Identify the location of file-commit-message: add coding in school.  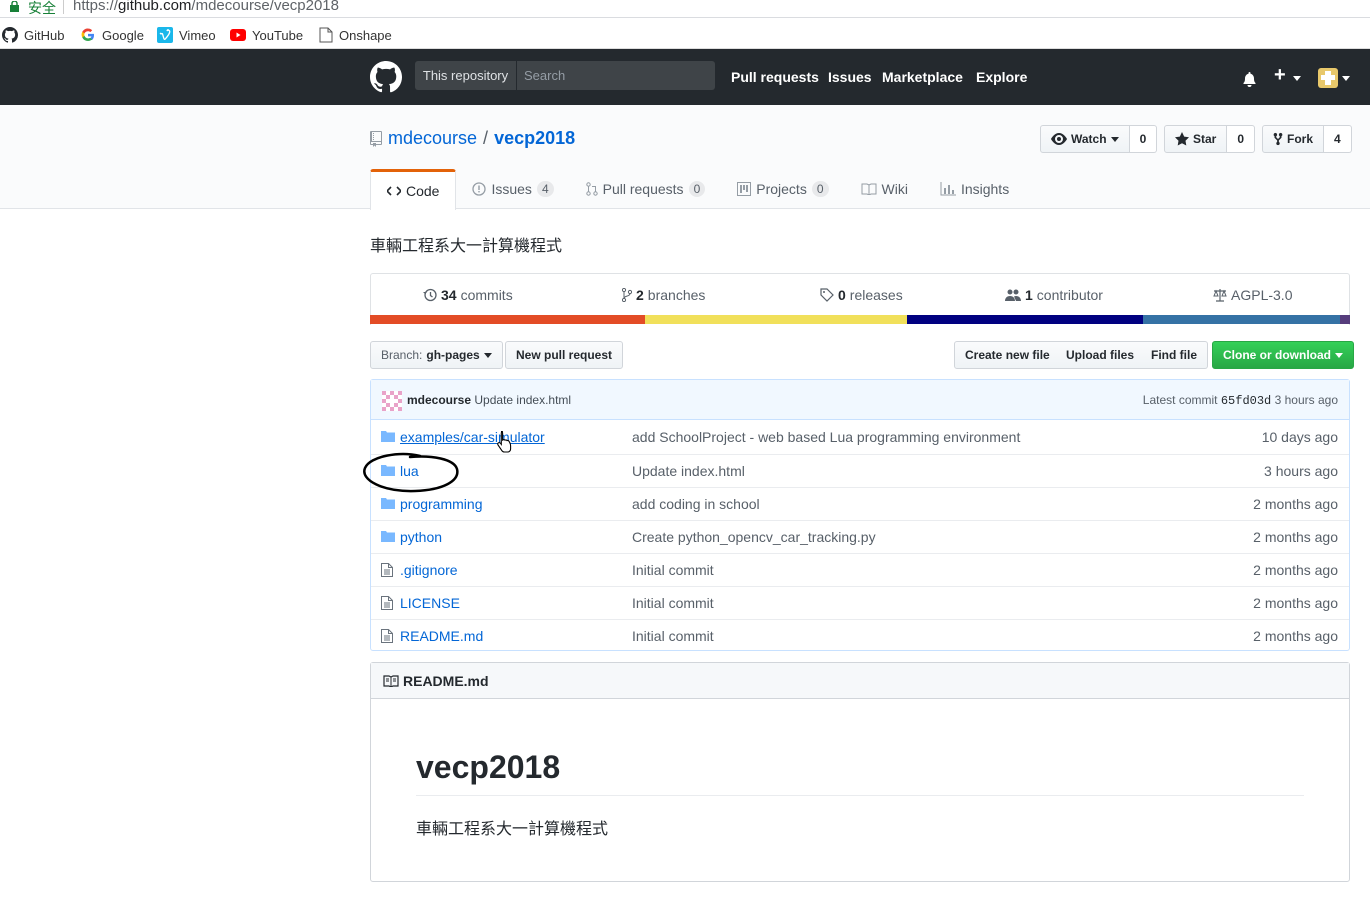
(696, 504).